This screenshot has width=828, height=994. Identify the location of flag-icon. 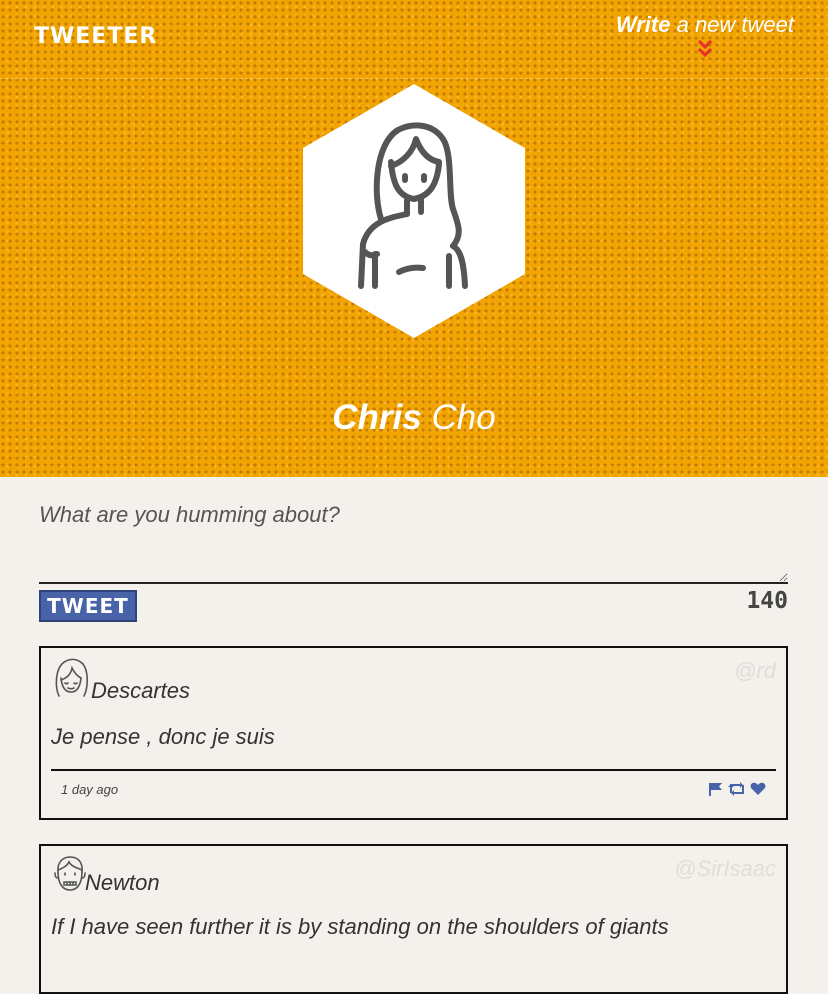
(716, 791).